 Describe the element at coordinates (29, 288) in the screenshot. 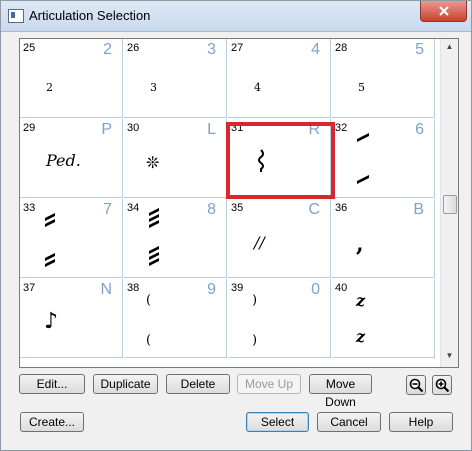

I see `cell-number: 37` at that location.